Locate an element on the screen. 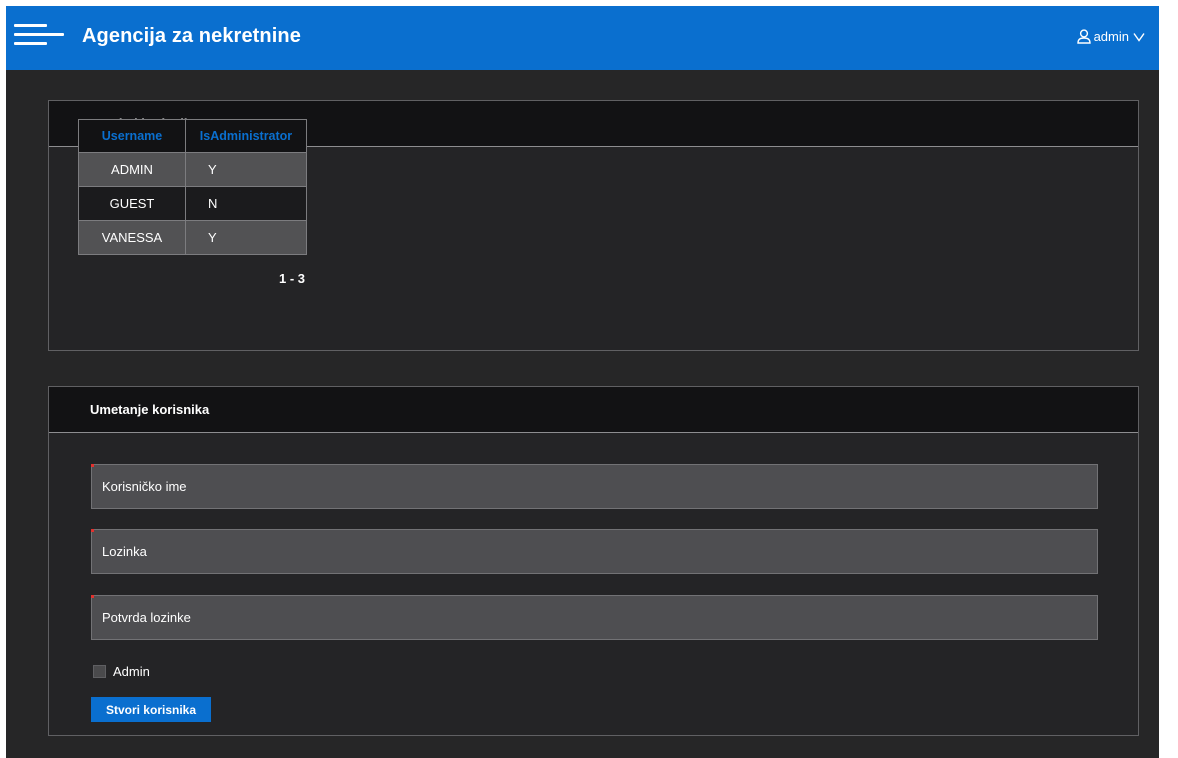 This screenshot has height=758, width=1178. user-name: admin is located at coordinates (1111, 36).